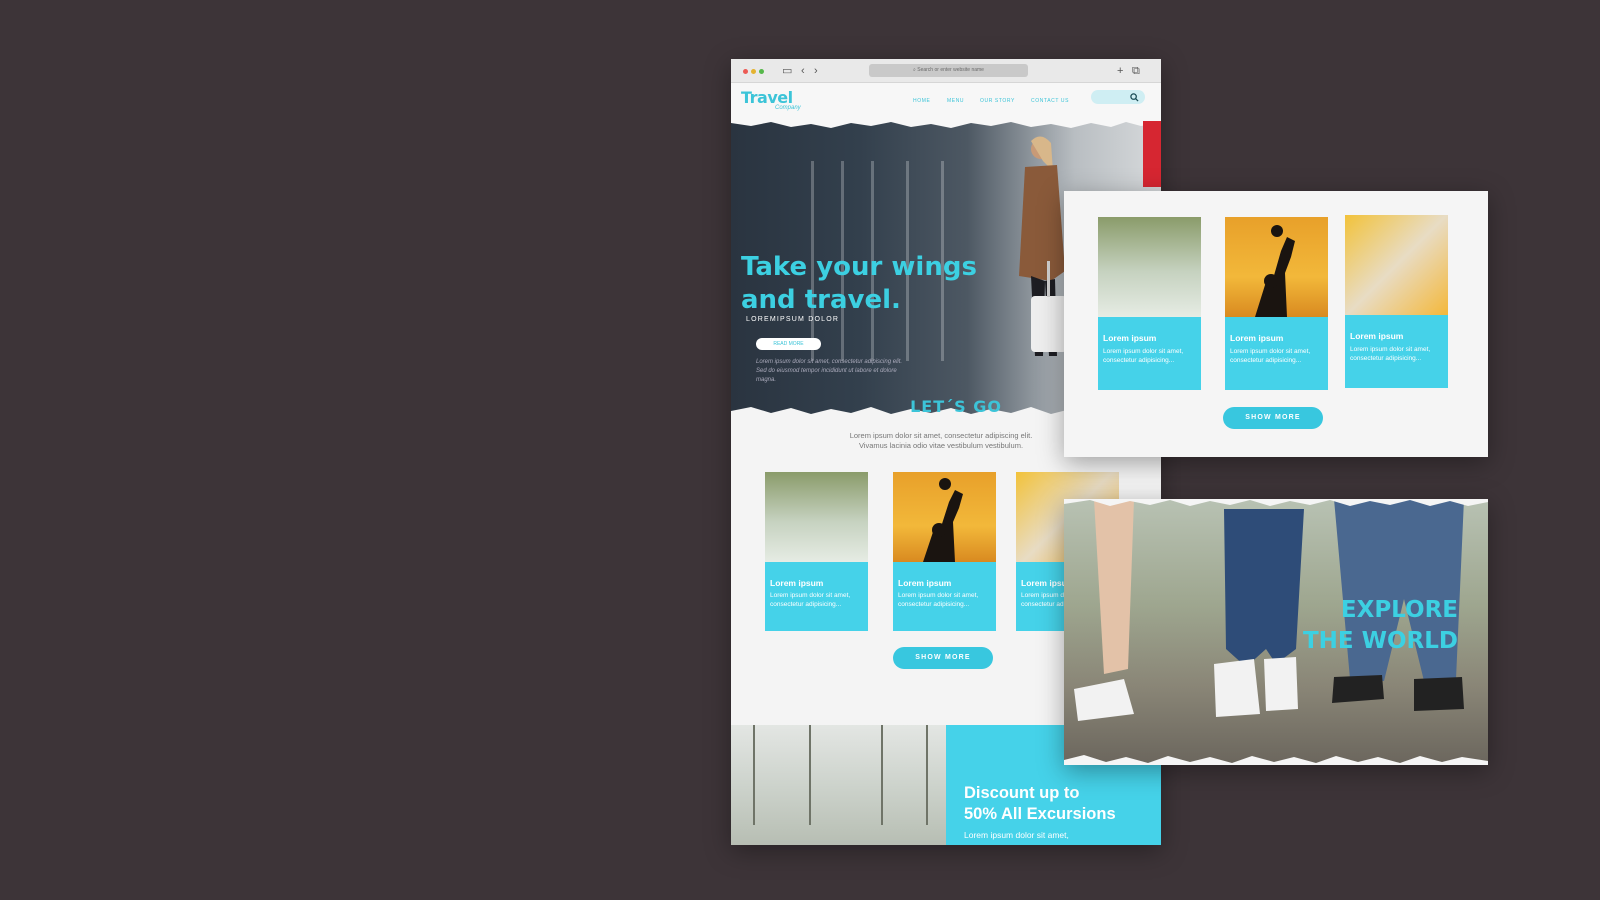  Describe the element at coordinates (1118, 97) in the screenshot. I see `site-search-input` at that location.